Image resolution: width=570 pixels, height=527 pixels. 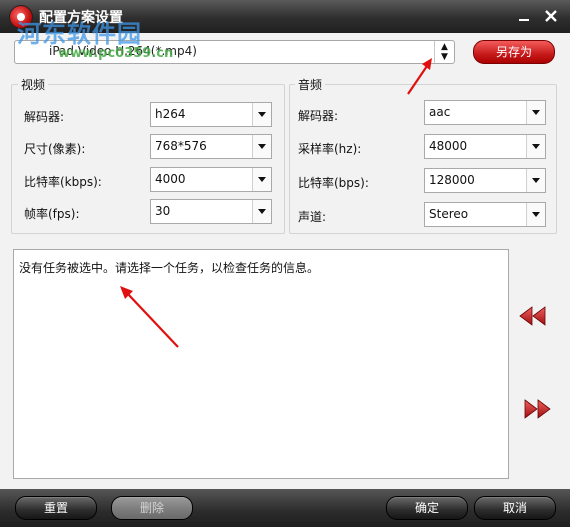 I want to click on ok-button: 确定, so click(x=427, y=508).